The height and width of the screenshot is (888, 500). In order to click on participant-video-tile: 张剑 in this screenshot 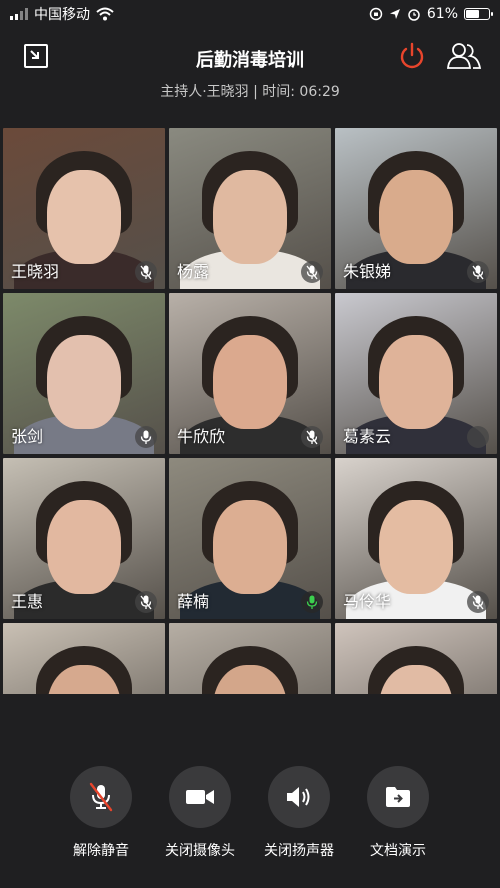, I will do `click(84, 373)`.